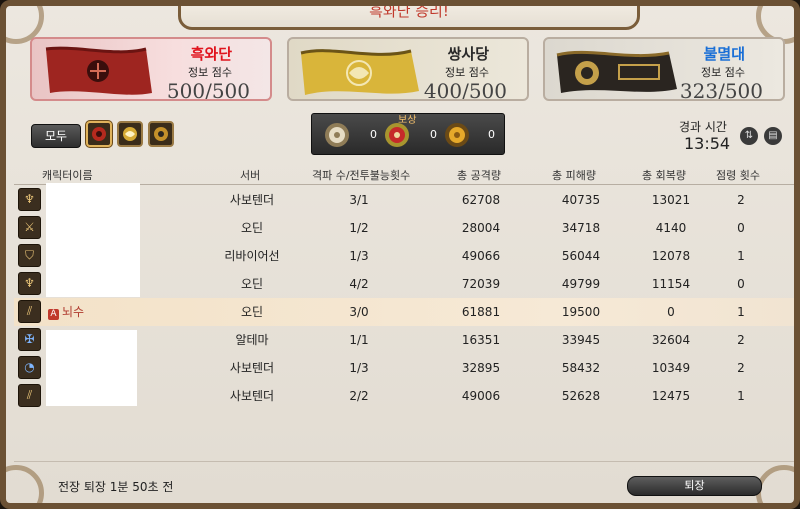 This screenshot has height=509, width=800. Describe the element at coordinates (29, 255) in the screenshot. I see `paladin-job-icon: ⛉` at that location.